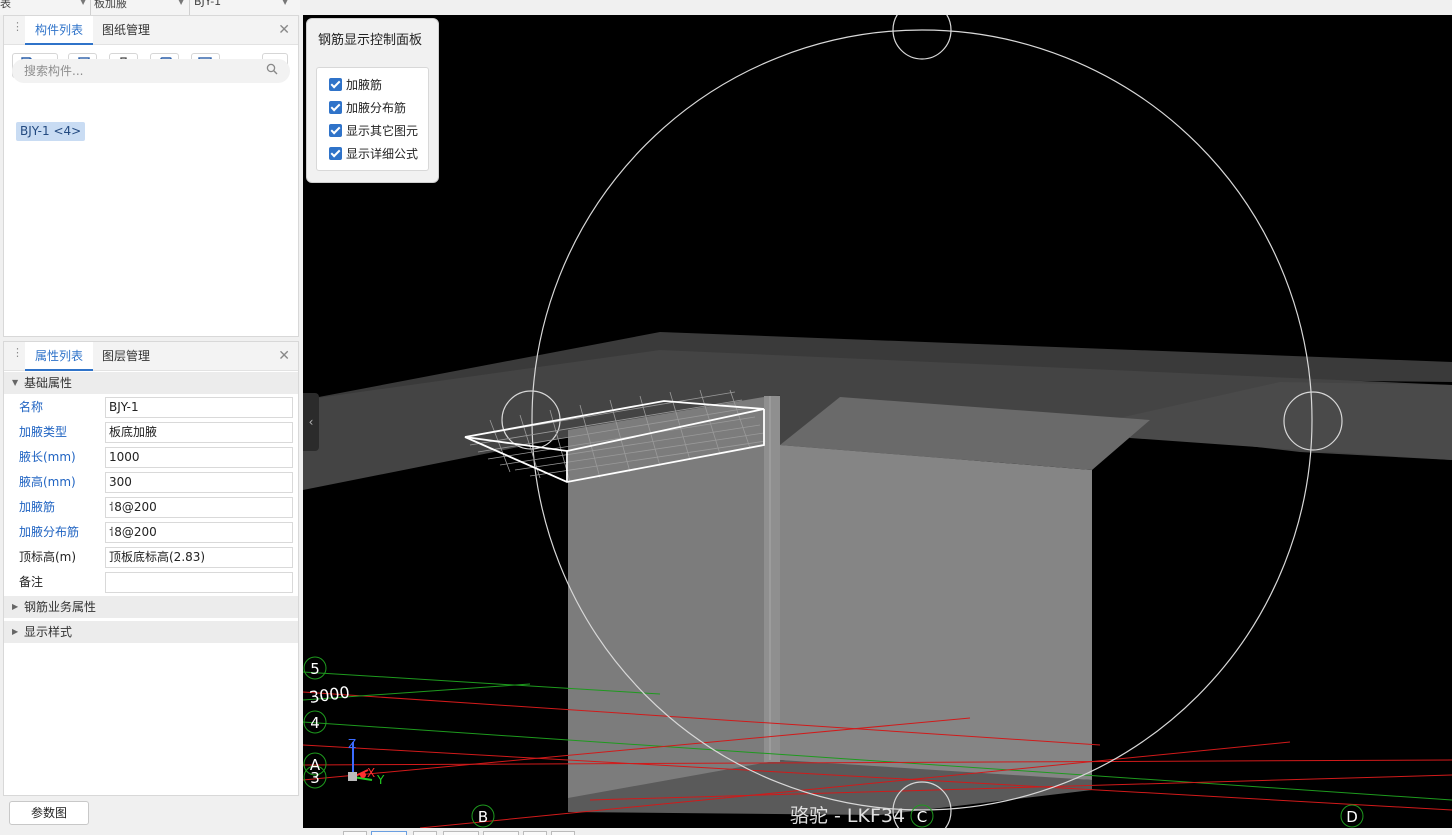  I want to click on doc-tab-1: 表, so click(5, 5).